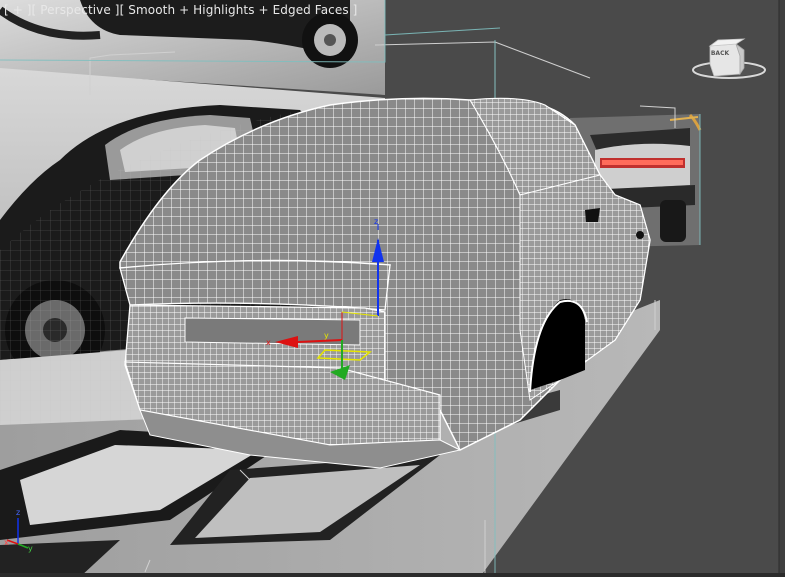  Describe the element at coordinates (18, 512) in the screenshot. I see `axis-z-label: z` at that location.